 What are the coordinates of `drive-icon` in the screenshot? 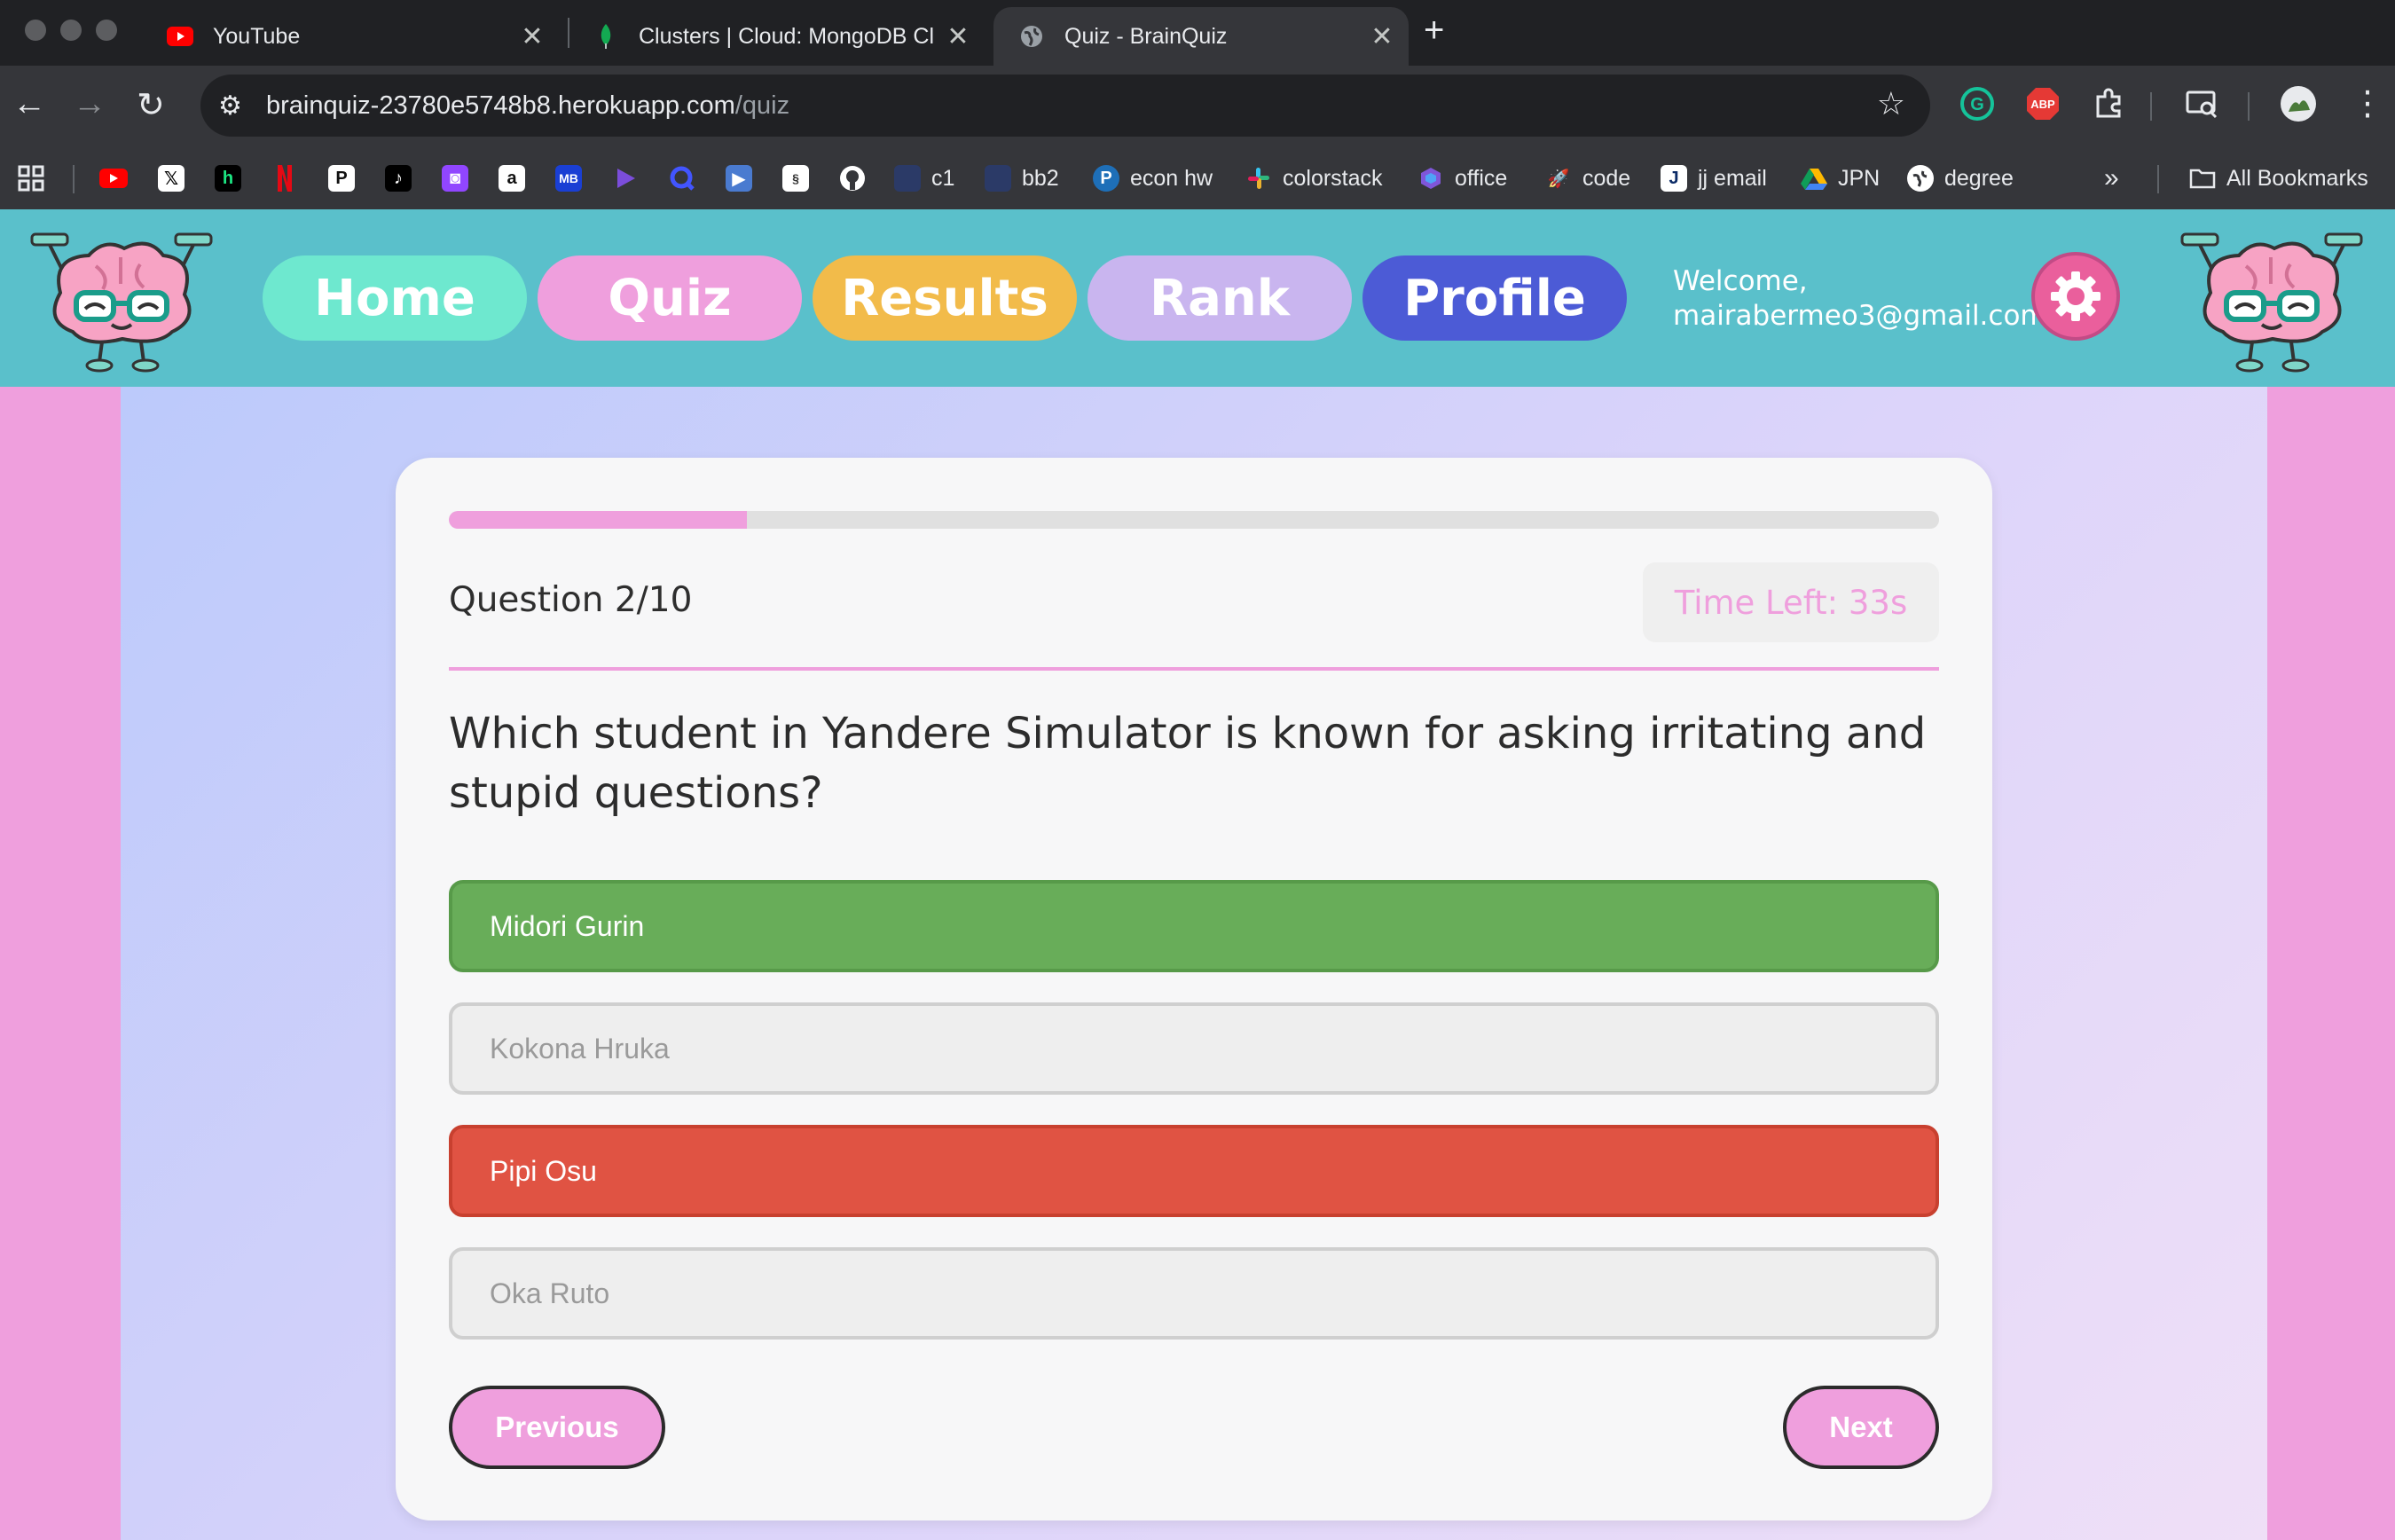 It's located at (1814, 178).